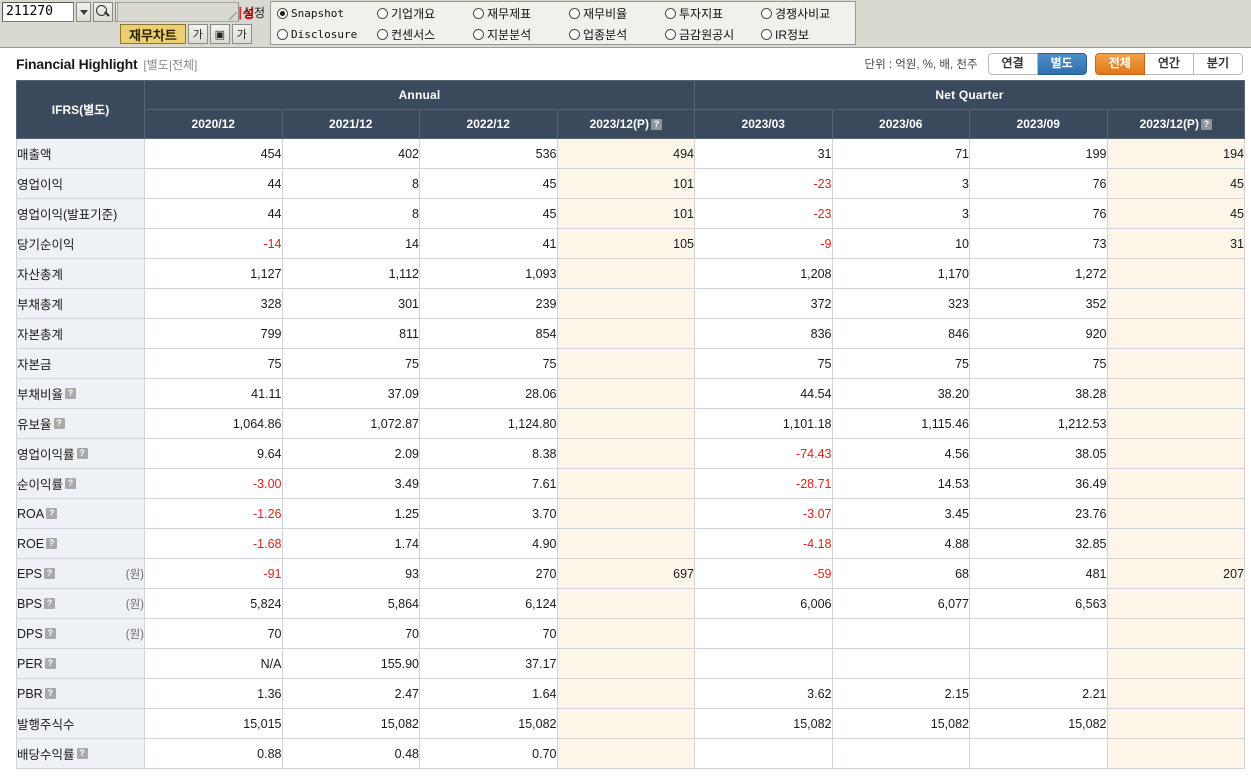  Describe the element at coordinates (900, 543) in the screenshot. I see `table-cell: 4.88` at that location.